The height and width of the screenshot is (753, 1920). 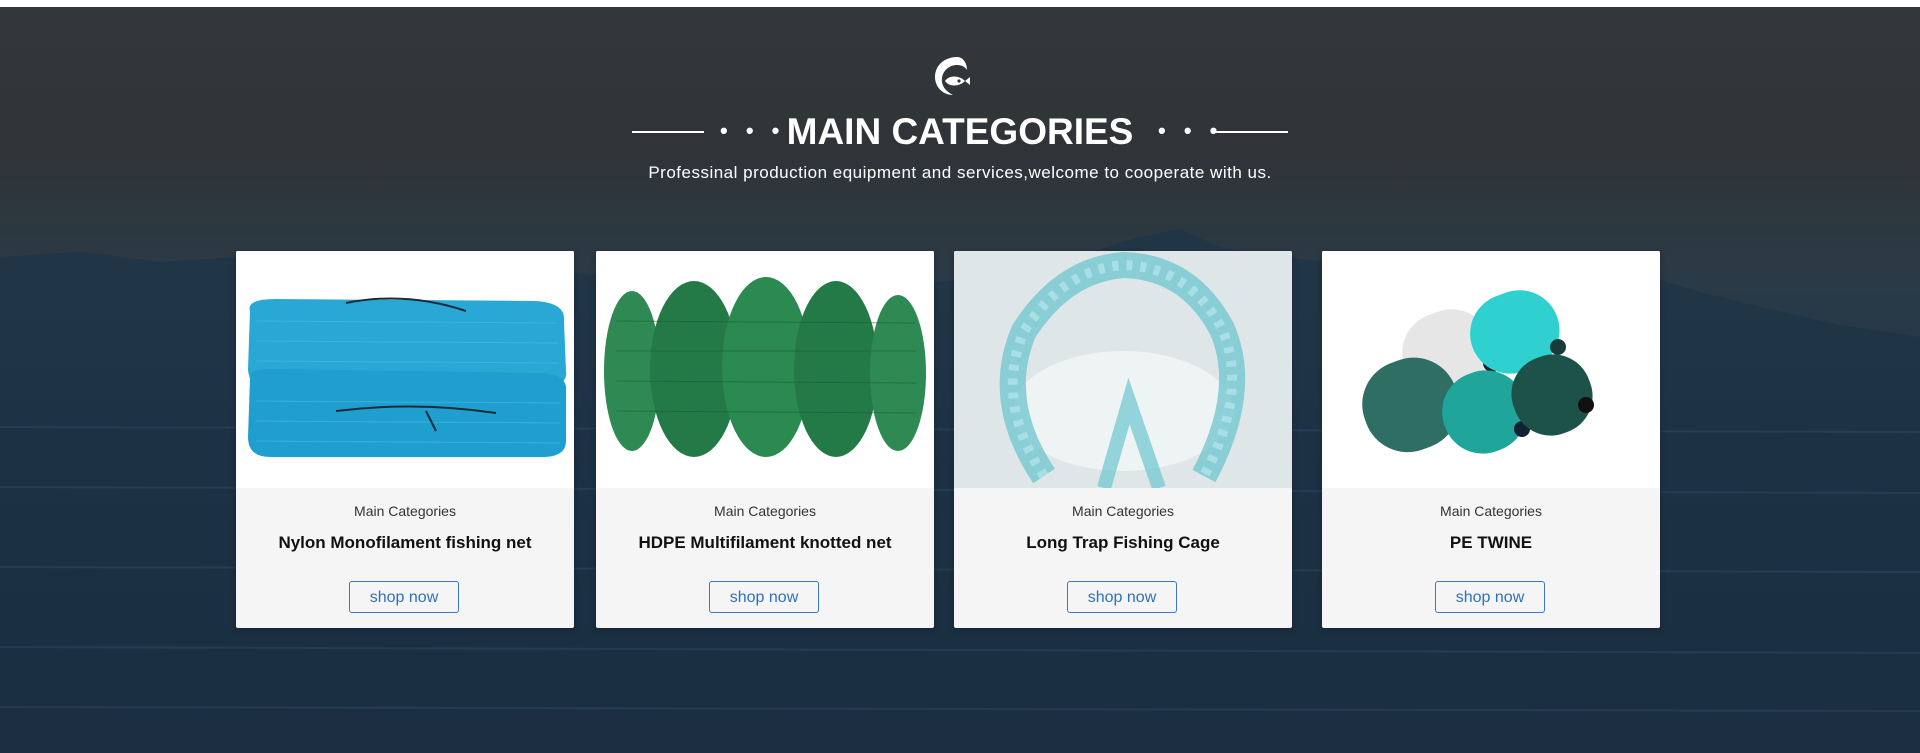 What do you see at coordinates (1191, 130) in the screenshot?
I see `heading-right-dots: • • •` at bounding box center [1191, 130].